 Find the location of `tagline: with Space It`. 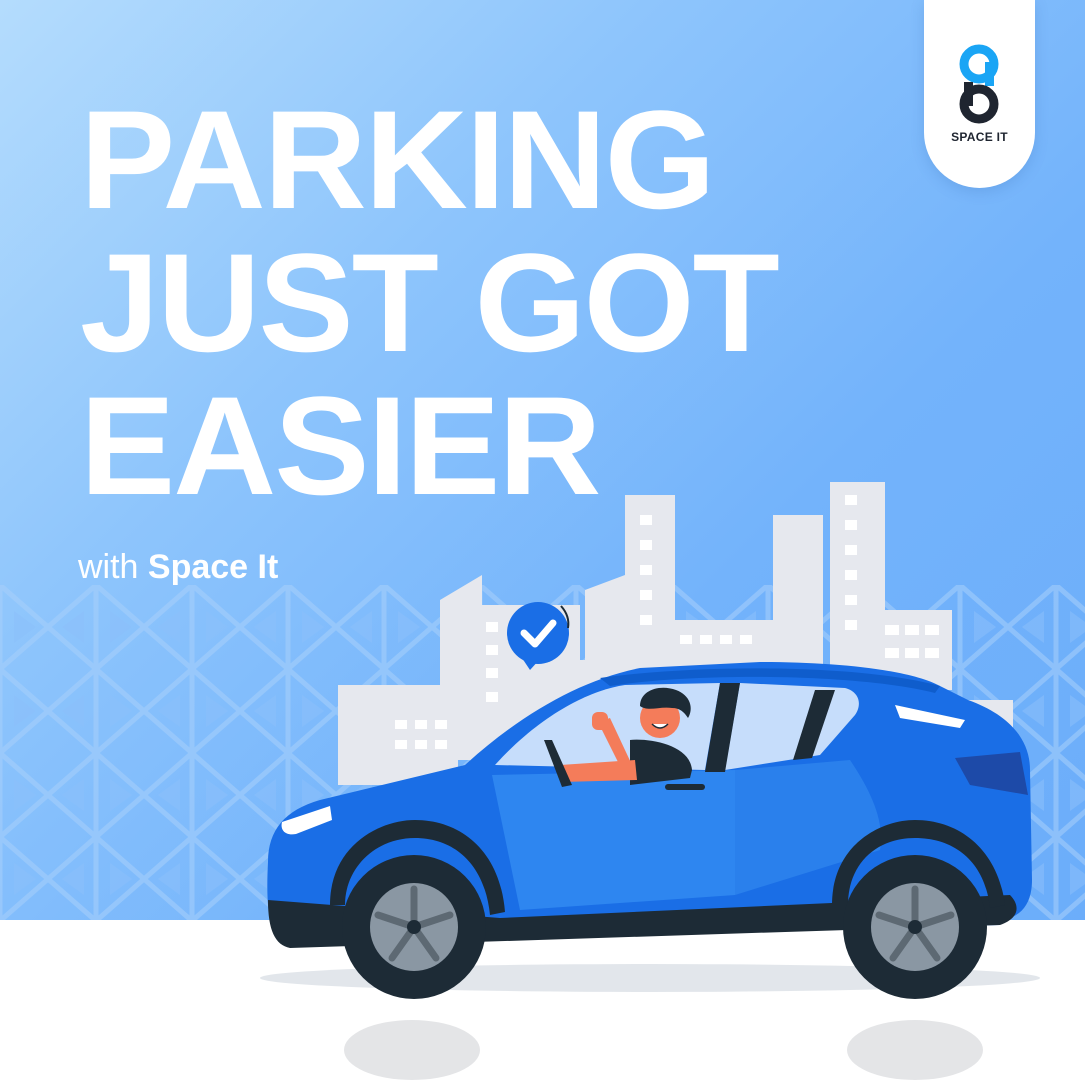

tagline: with Space It is located at coordinates (178, 567).